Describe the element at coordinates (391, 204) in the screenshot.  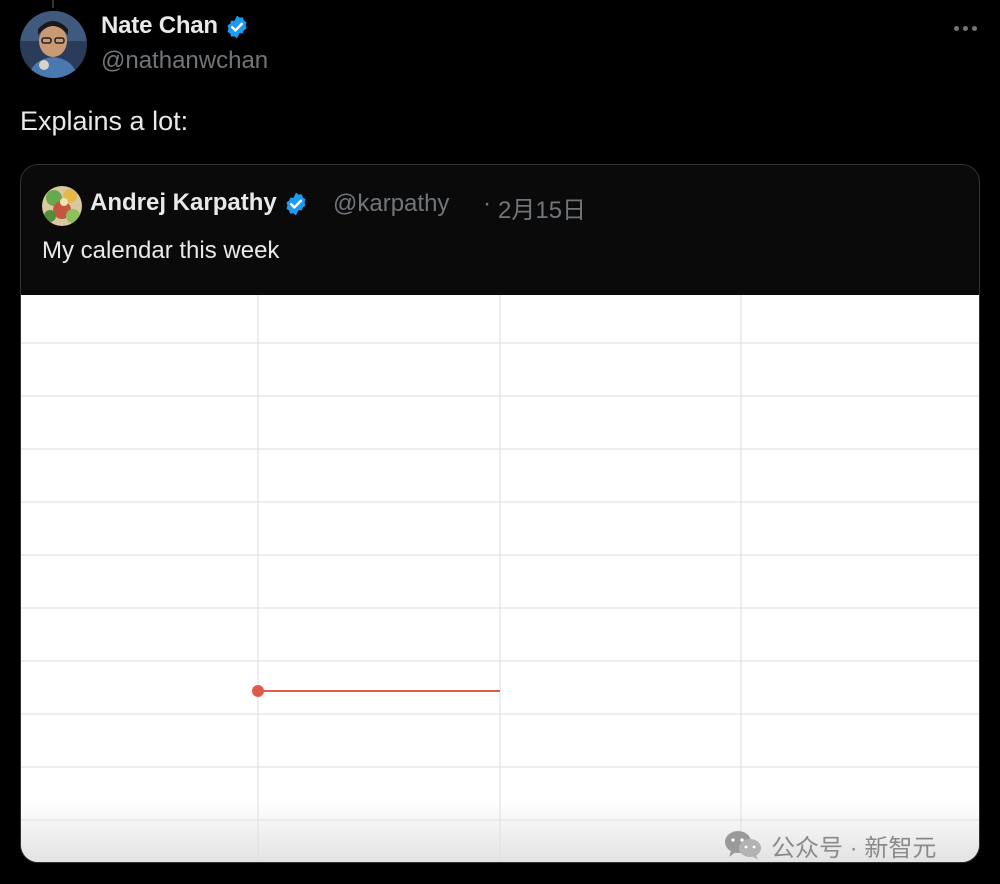
I see `quoted-author-handle: @karpathy` at that location.